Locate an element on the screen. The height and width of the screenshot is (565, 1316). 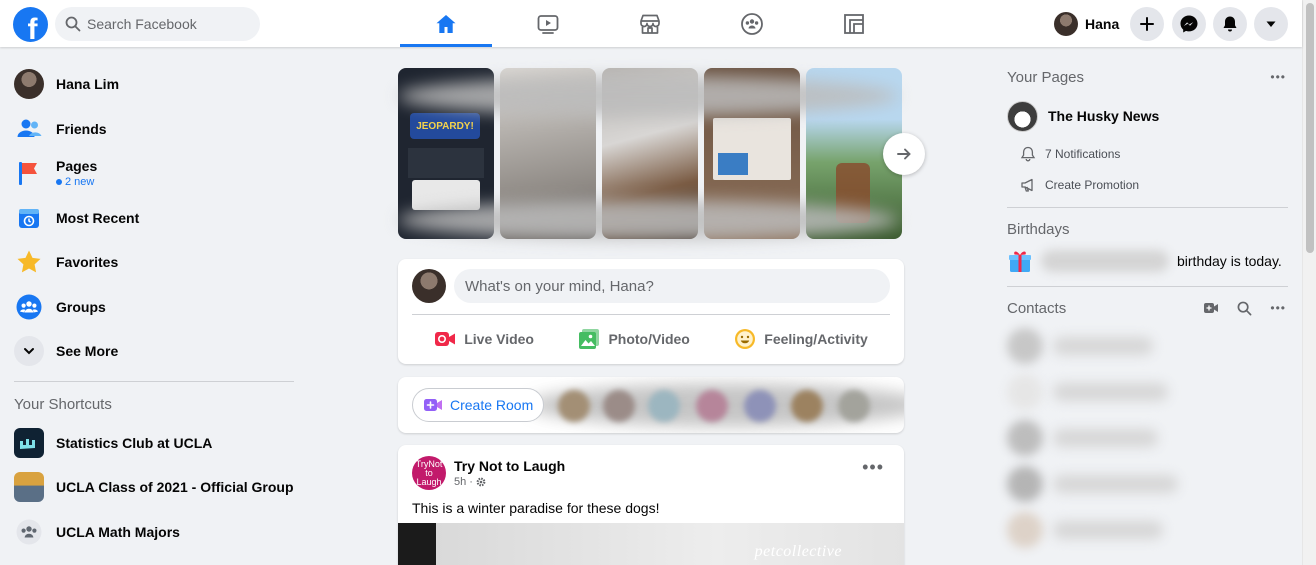
shortcut-item-statistics-club: Statistics Club at UCLA is located at coordinates (153, 443).